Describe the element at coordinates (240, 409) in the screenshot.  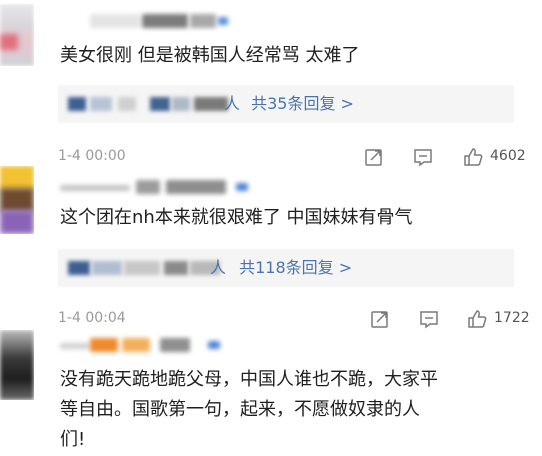
I see `comment-text-line-2: 等自由。国歌第一句，起来，不愿做奴隶的人` at that location.